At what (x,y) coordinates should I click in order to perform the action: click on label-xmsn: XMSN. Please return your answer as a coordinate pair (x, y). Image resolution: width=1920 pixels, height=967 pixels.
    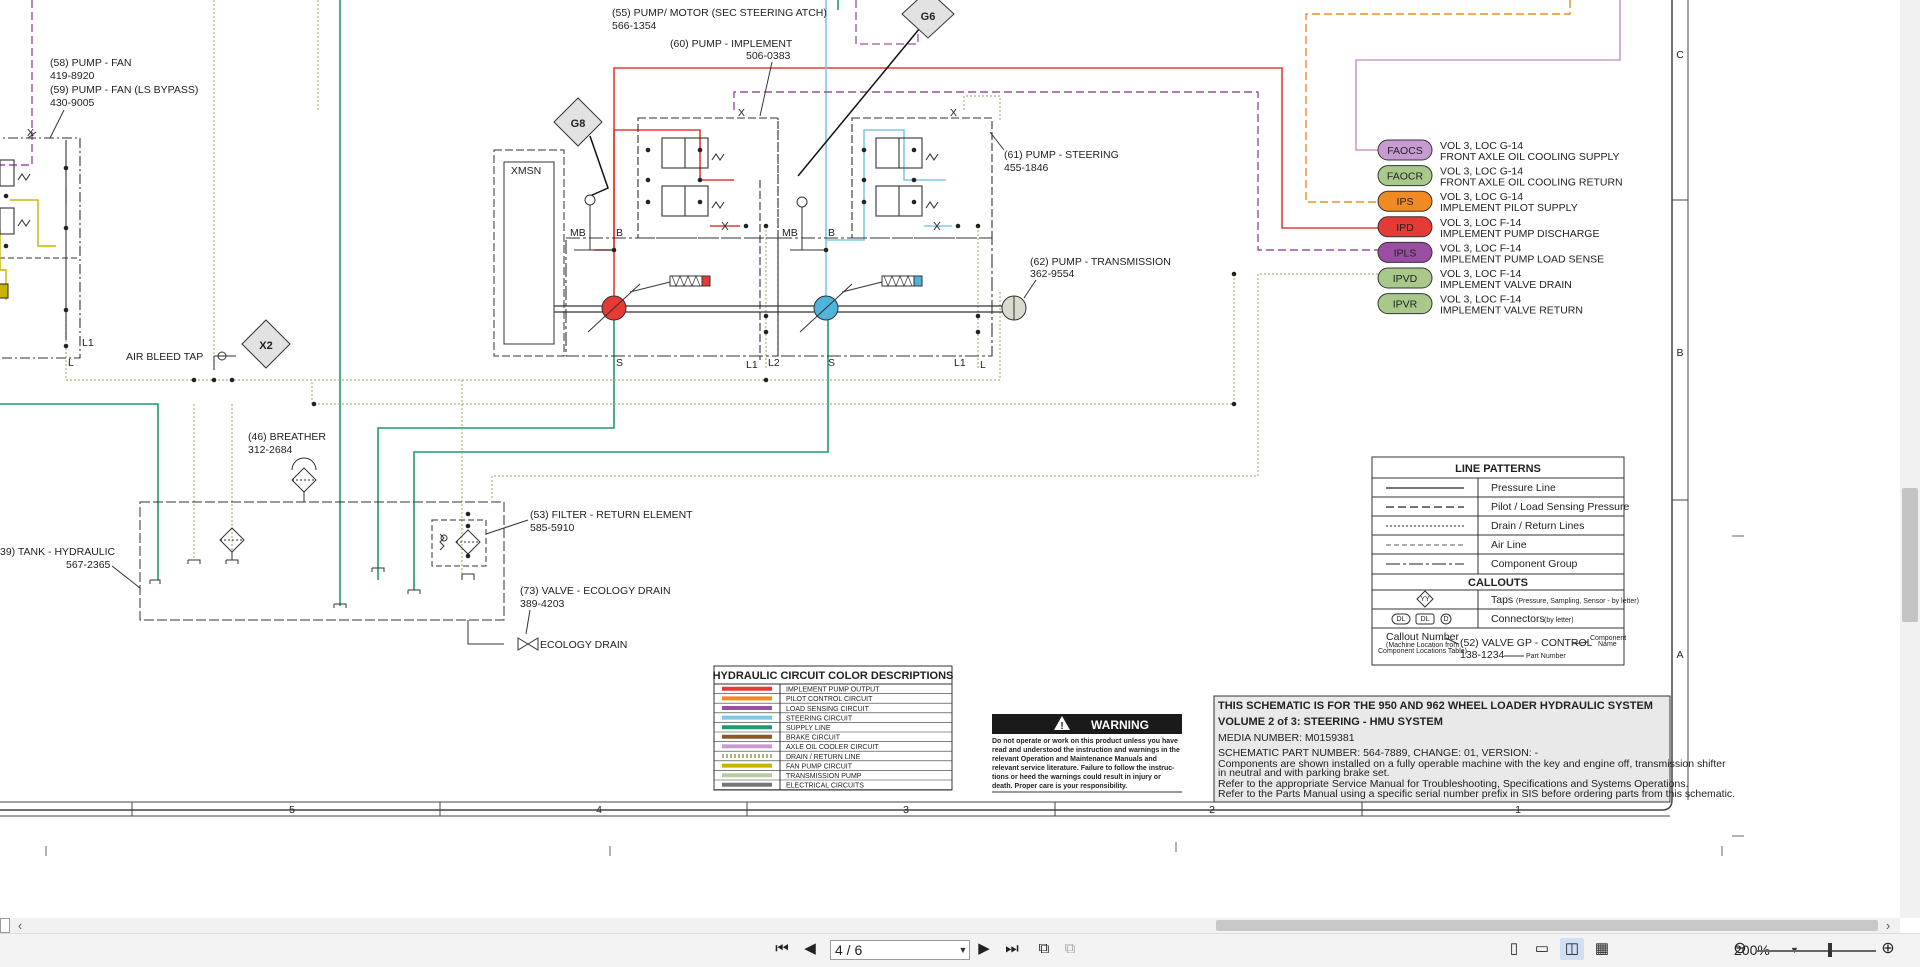
    Looking at the image, I should click on (526, 171).